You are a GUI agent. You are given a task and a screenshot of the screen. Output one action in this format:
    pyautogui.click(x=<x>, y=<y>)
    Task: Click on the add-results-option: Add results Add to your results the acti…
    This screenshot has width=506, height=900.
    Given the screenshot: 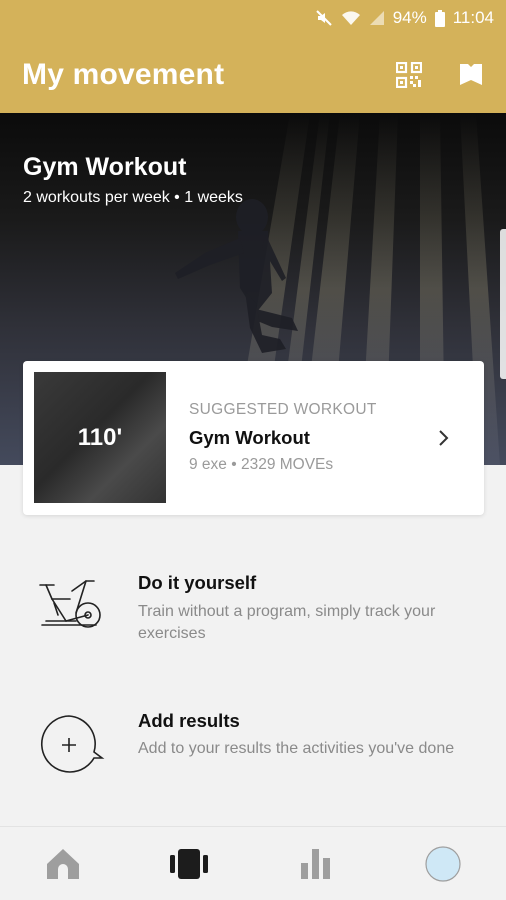 What is the action you would take?
    pyautogui.click(x=253, y=737)
    